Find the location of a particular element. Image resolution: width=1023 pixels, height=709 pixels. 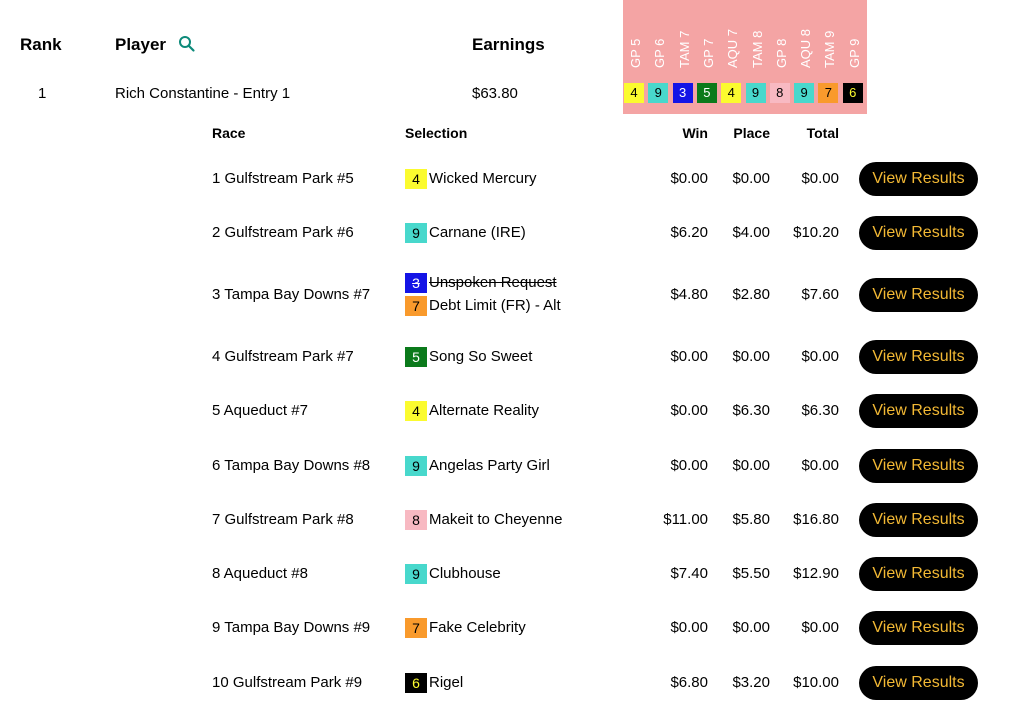

total-payout: $10.00 is located at coordinates (816, 682).